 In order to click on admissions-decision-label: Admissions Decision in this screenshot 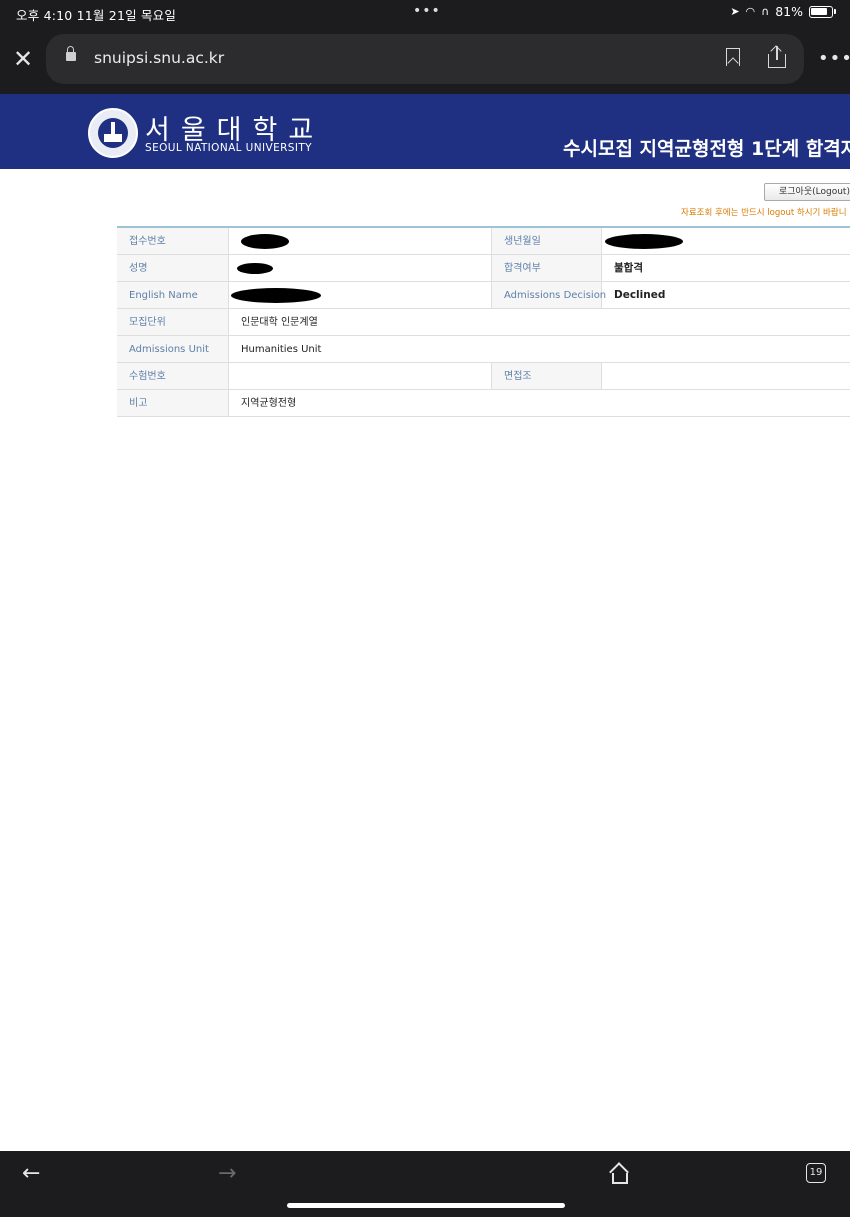, I will do `click(548, 295)`.